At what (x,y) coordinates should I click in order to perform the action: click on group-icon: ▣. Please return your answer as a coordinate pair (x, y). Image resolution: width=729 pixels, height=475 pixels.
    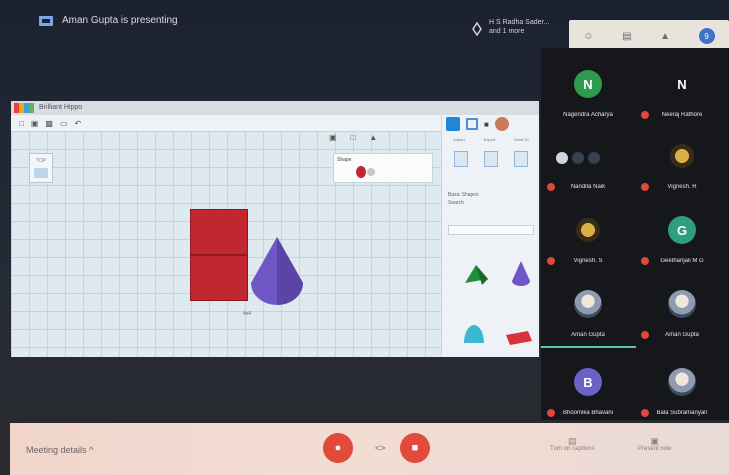
    Looking at the image, I should click on (340, 137).